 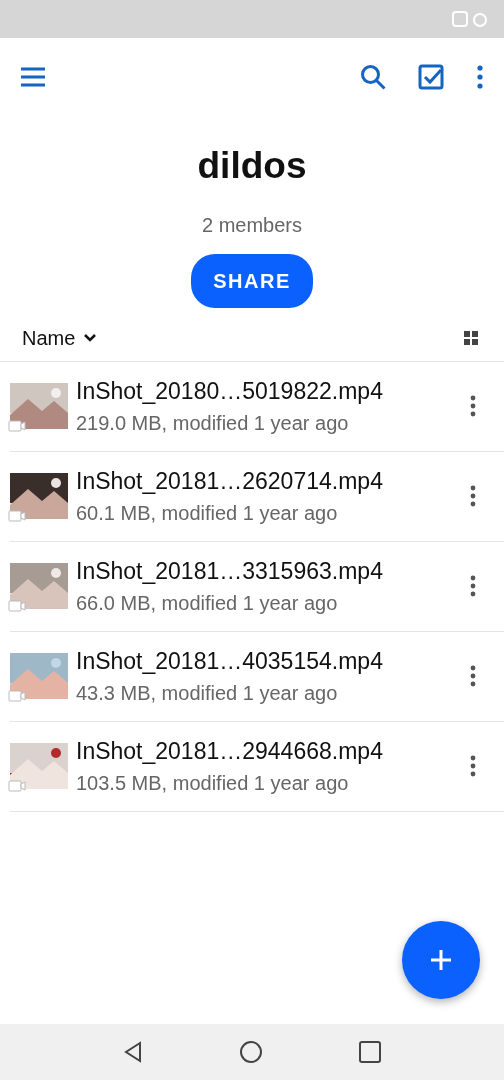 What do you see at coordinates (213, 424) in the screenshot?
I see `file-details: 219.0 MB, modified 1 year ago` at bounding box center [213, 424].